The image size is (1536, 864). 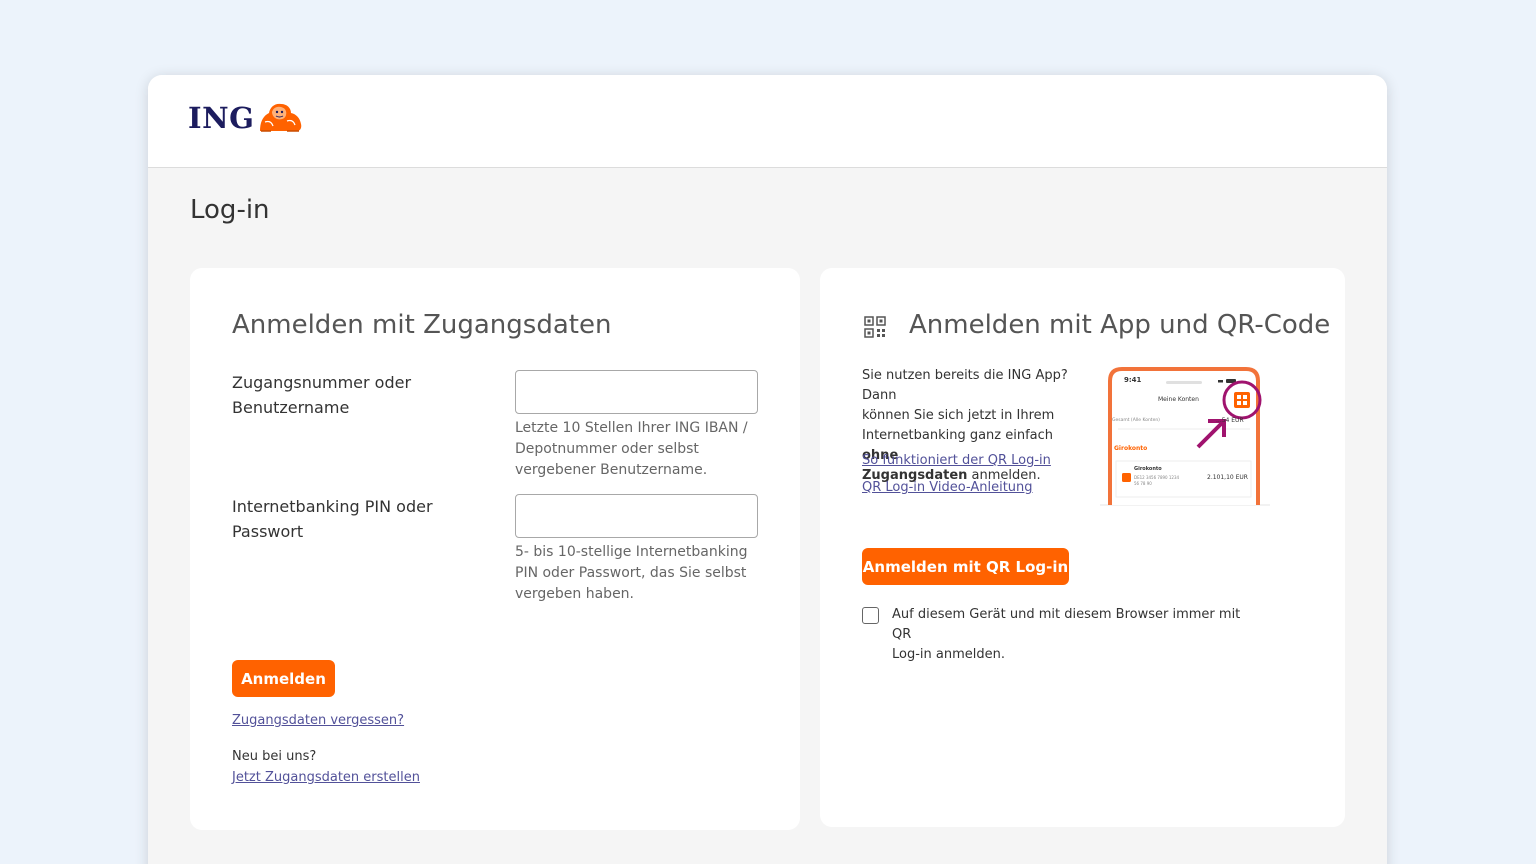 What do you see at coordinates (1120, 325) in the screenshot?
I see `qr-title: Anmelden mit App und QR-Code` at bounding box center [1120, 325].